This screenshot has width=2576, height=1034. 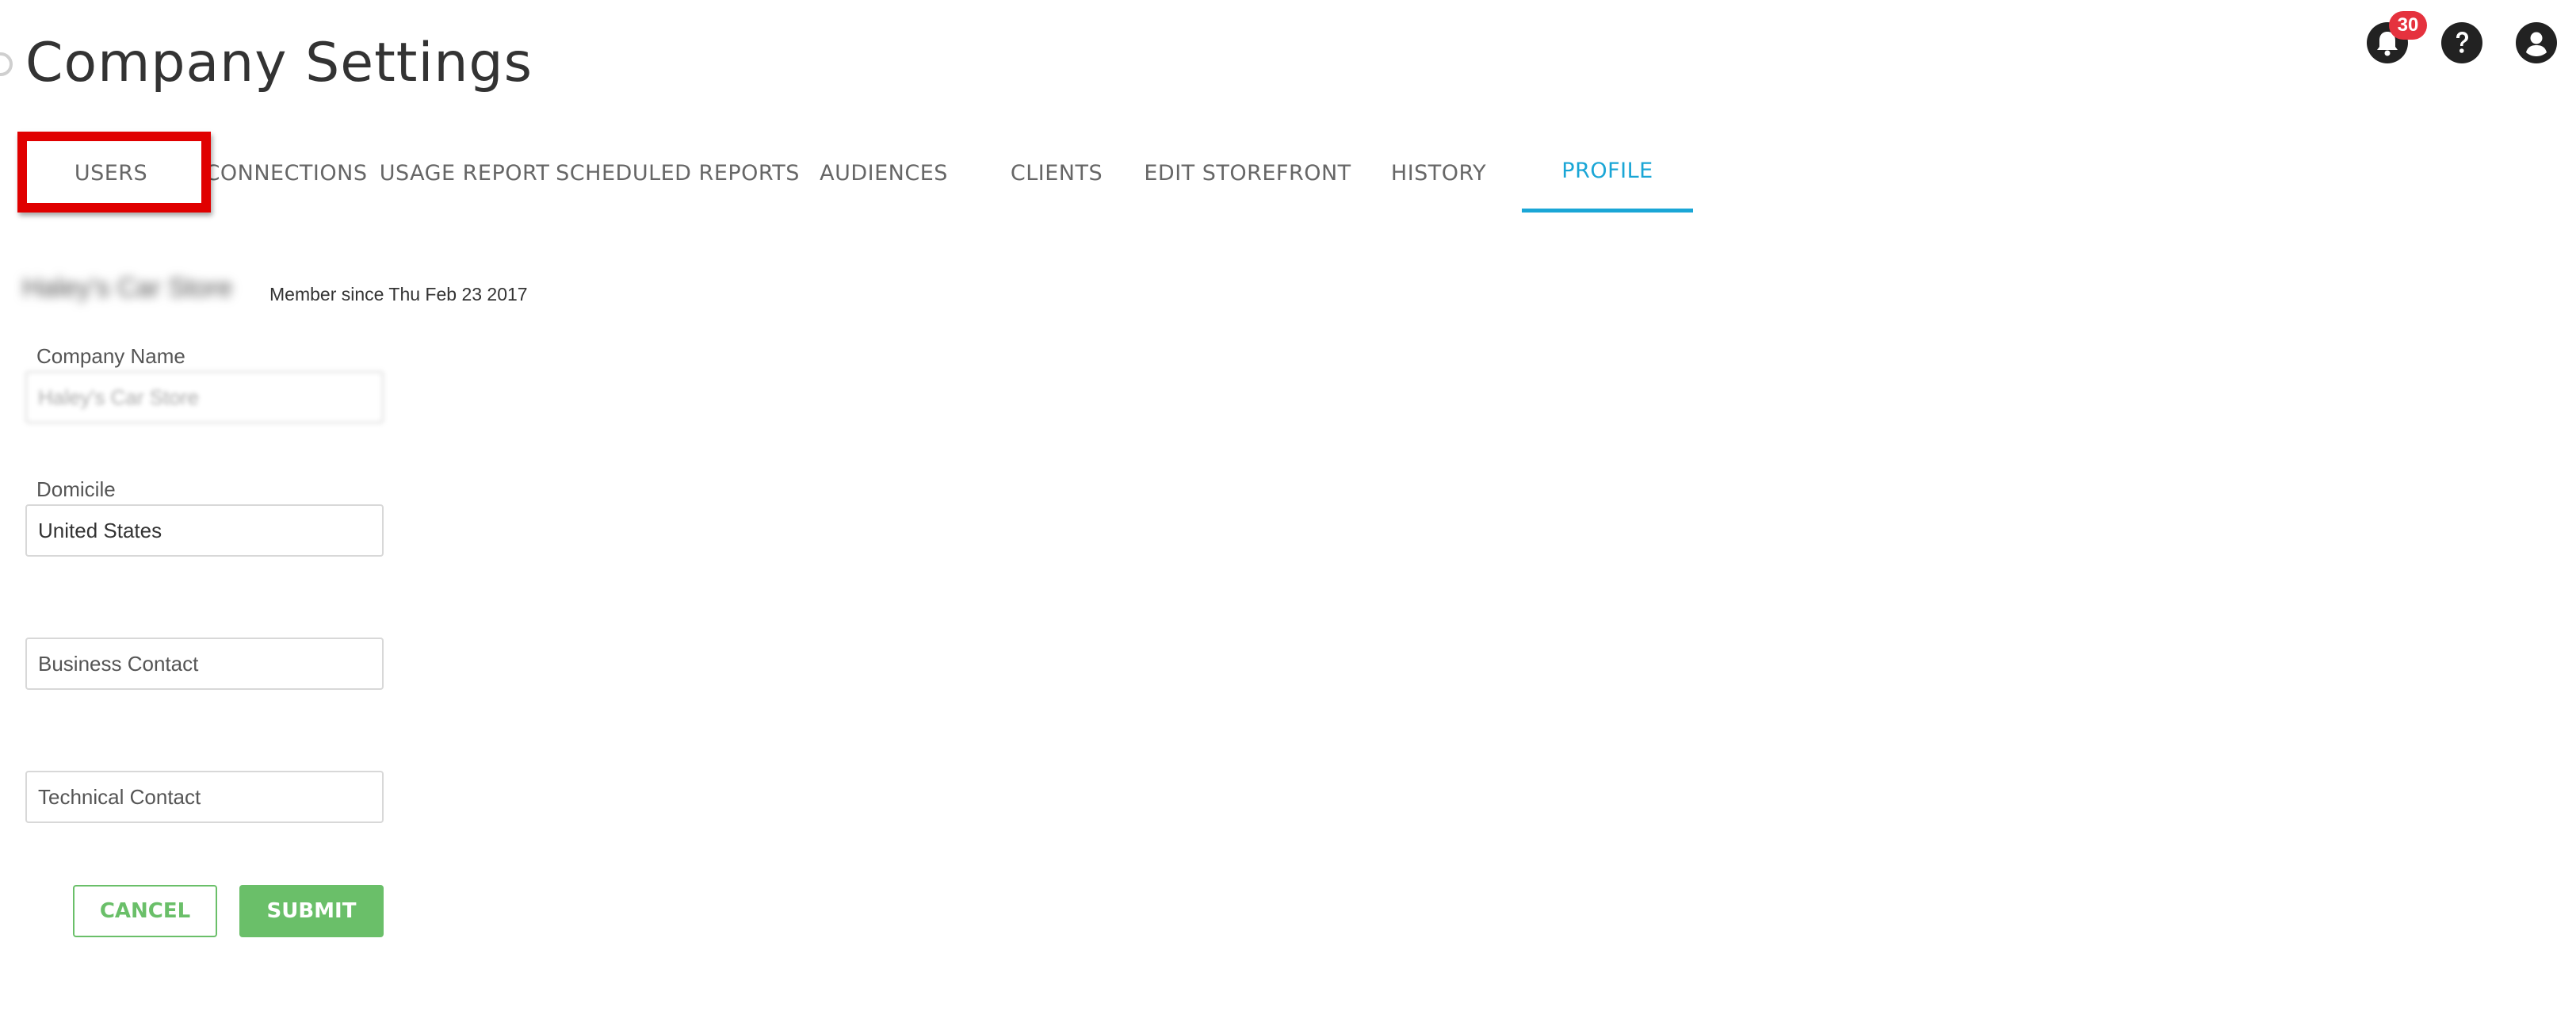 What do you see at coordinates (677, 173) in the screenshot?
I see `tab-scheduled-reports: SCHEDULED REPORTS` at bounding box center [677, 173].